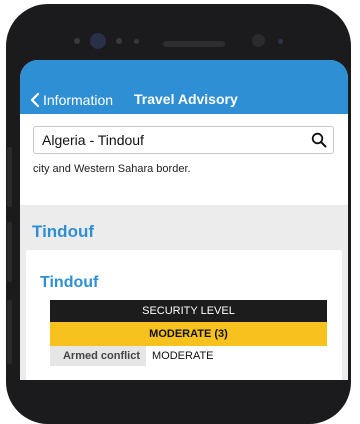  Describe the element at coordinates (78, 100) in the screenshot. I see `back-button-label: Information` at that location.